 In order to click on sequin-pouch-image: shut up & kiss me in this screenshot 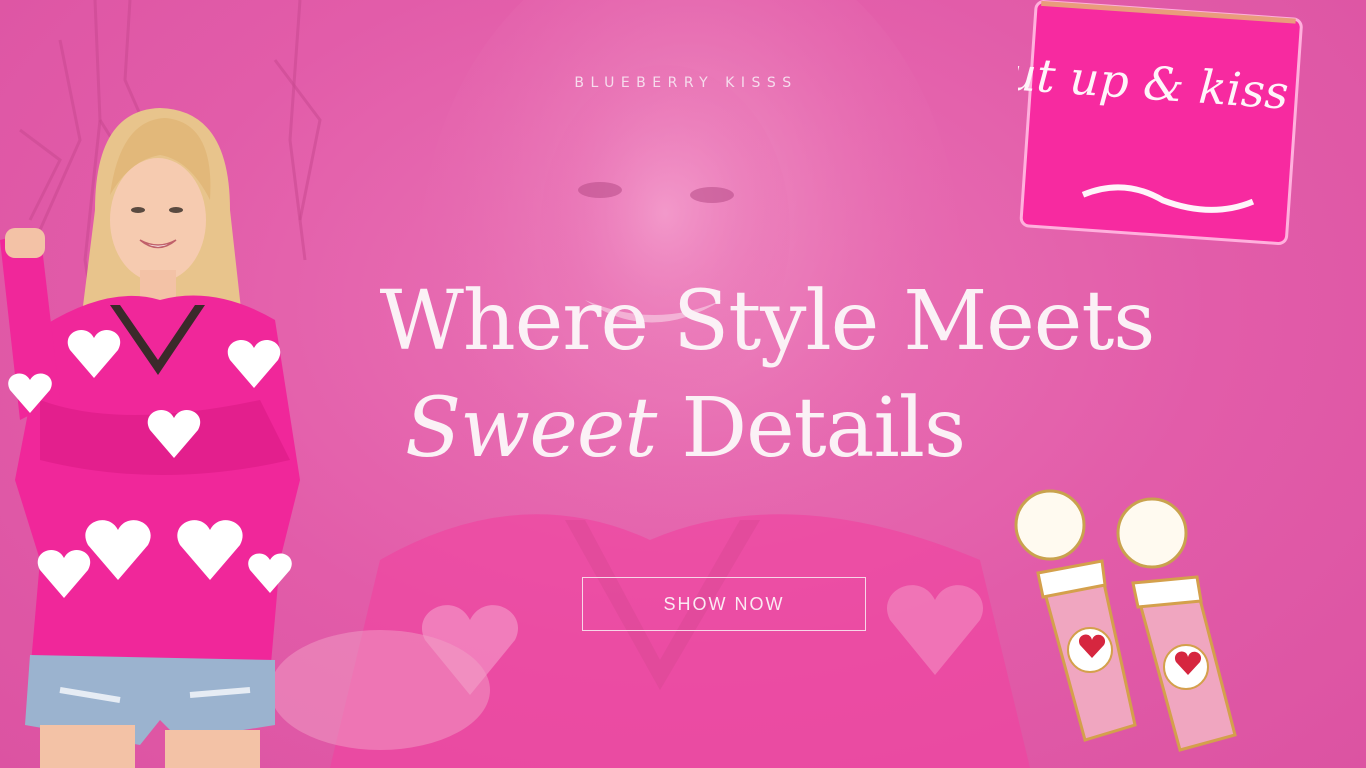, I will do `click(1161, 122)`.